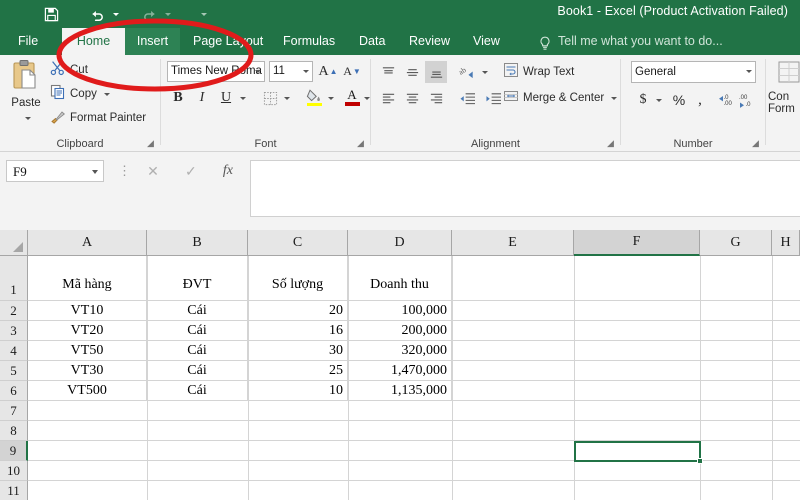 This screenshot has height=500, width=800. What do you see at coordinates (14, 243) in the screenshot?
I see `select-all-corner` at bounding box center [14, 243].